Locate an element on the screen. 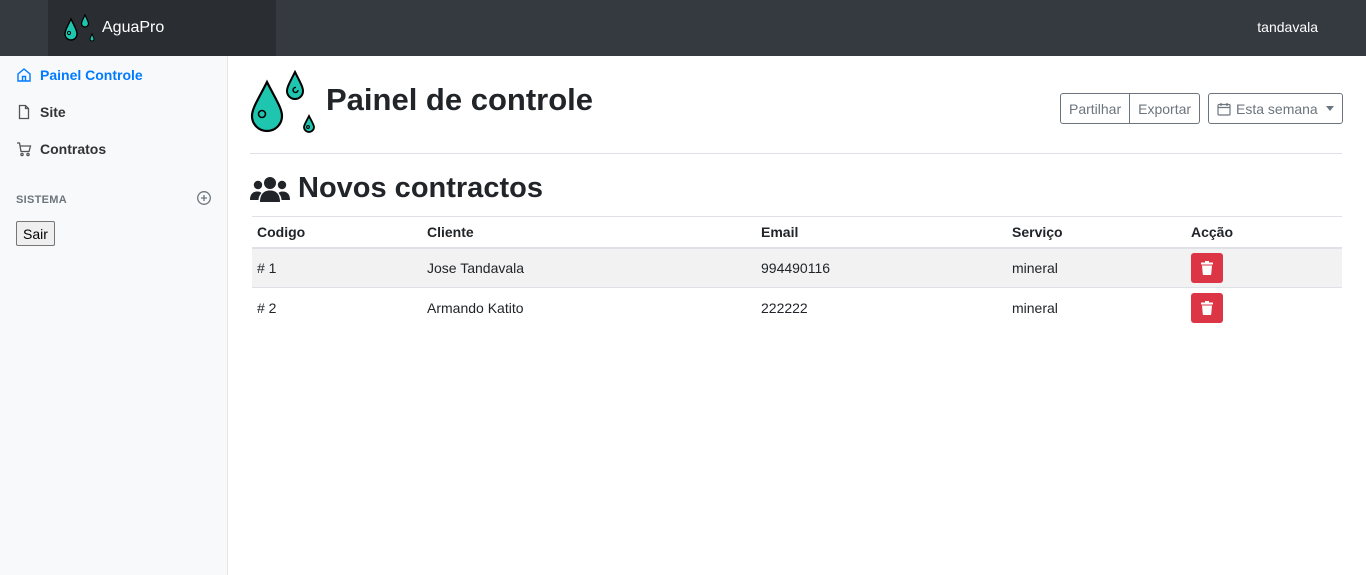 Image resolution: width=1366 pixels, height=575 pixels. sidebar-section-heading: SISTEMA is located at coordinates (41, 200).